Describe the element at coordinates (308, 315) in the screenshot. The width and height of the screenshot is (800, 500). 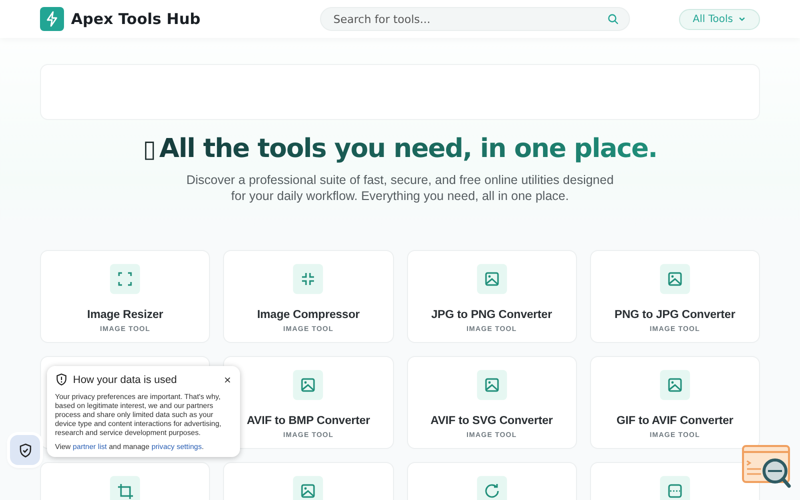
I see `tool-name: Image Compressor` at that location.